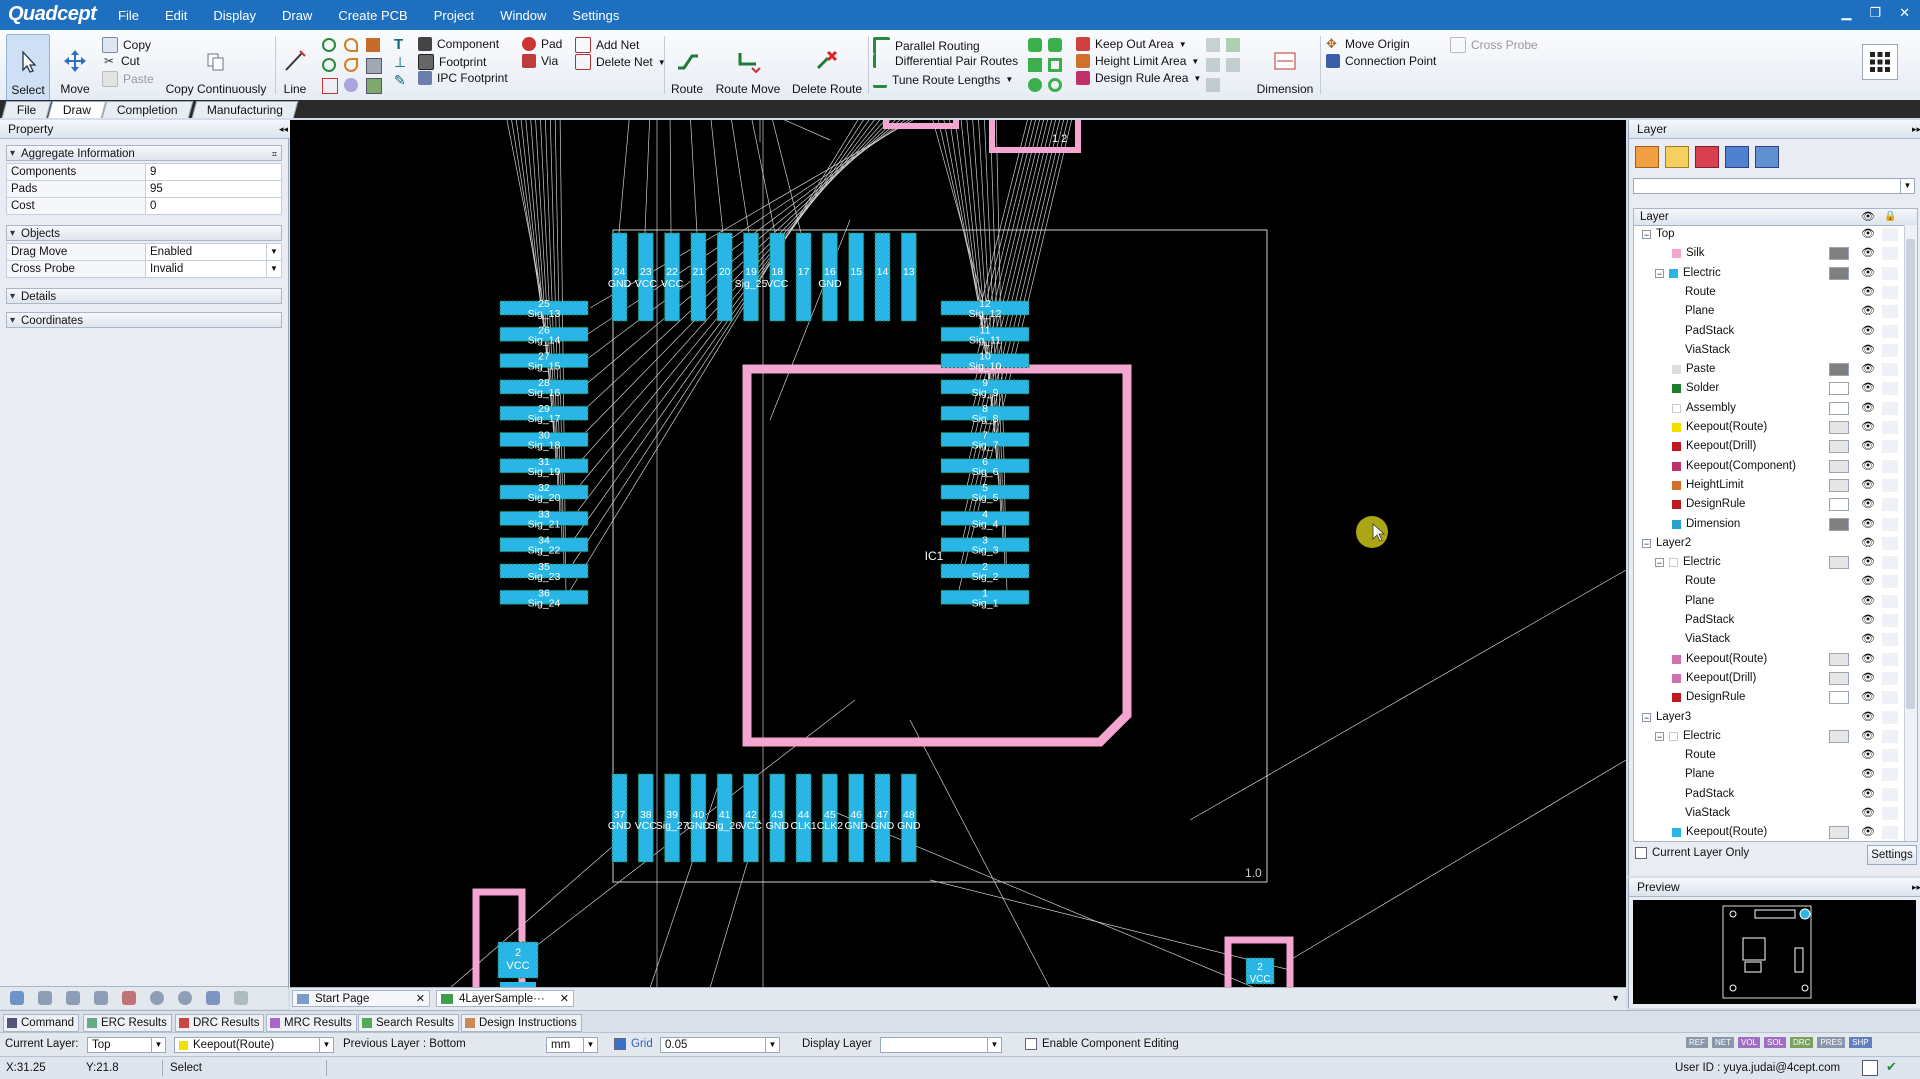 This screenshot has width=1920, height=1079. I want to click on badge-sol: SOL, so click(1775, 1042).